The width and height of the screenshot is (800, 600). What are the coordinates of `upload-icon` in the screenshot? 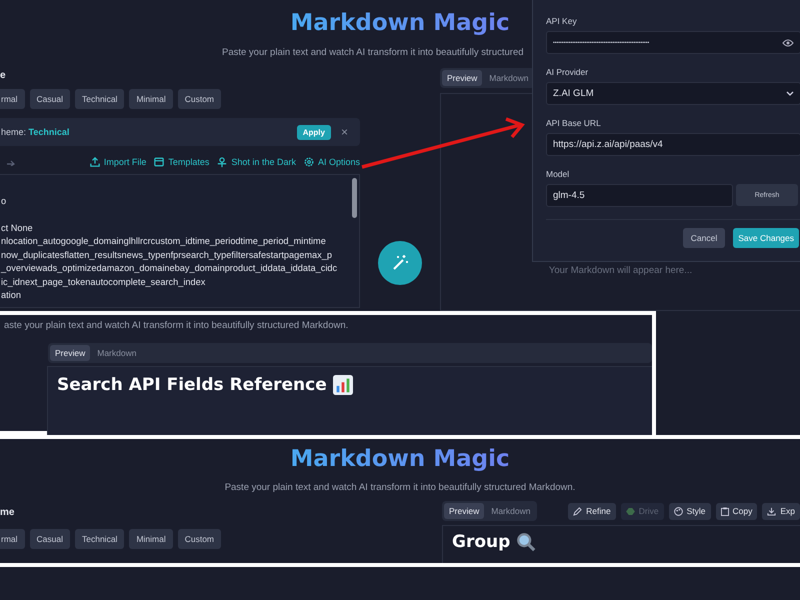 It's located at (95, 162).